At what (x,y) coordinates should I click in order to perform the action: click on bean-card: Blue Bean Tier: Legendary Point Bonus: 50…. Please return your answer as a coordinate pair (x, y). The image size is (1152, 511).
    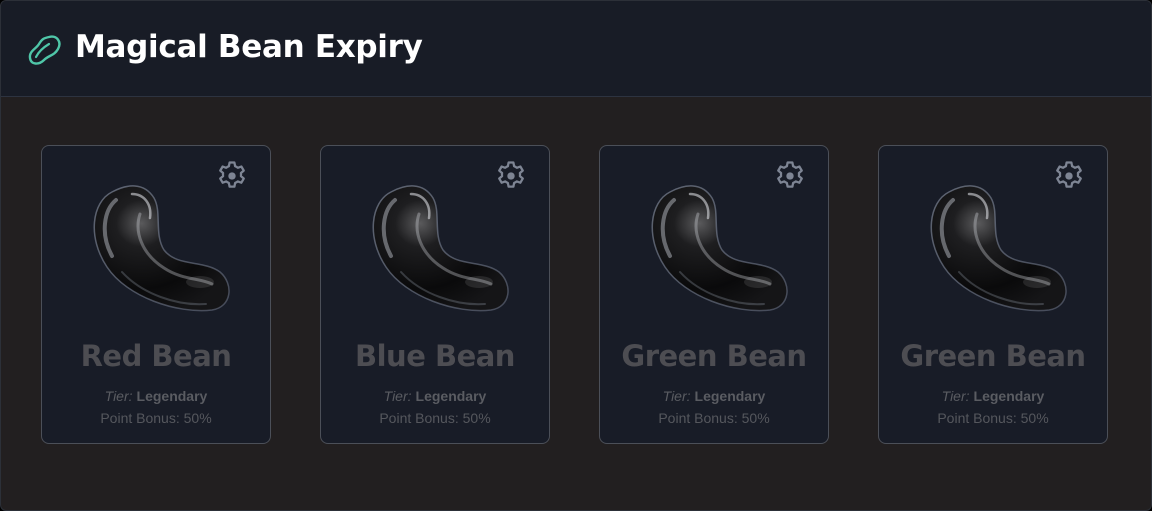
    Looking at the image, I should click on (435, 294).